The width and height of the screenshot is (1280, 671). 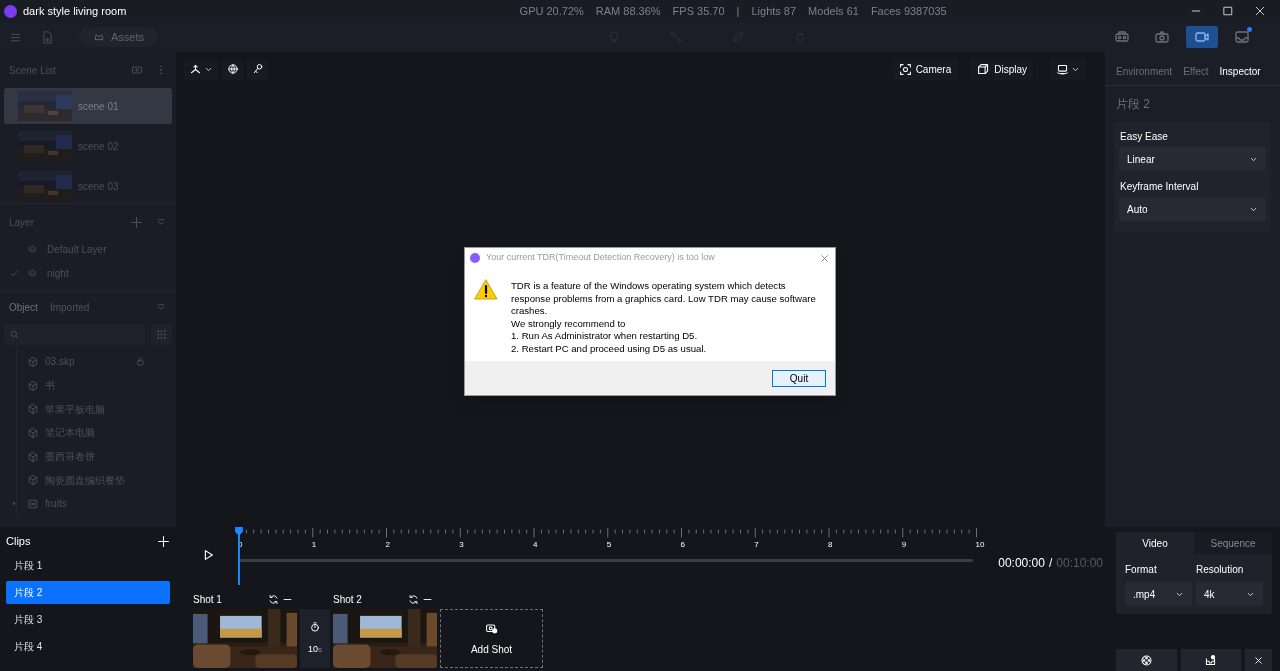 What do you see at coordinates (1196, 71) in the screenshot?
I see `panel-tab: Effect` at bounding box center [1196, 71].